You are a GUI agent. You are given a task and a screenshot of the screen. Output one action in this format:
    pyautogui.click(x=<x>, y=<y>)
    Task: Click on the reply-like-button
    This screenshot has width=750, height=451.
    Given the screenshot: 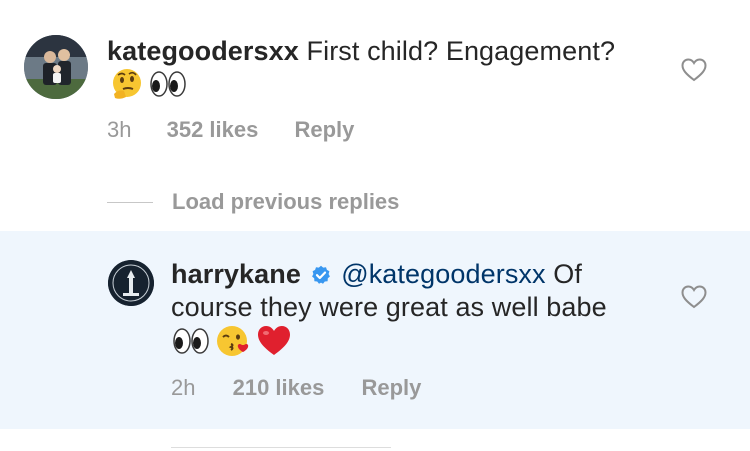 What is the action you would take?
    pyautogui.click(x=694, y=299)
    